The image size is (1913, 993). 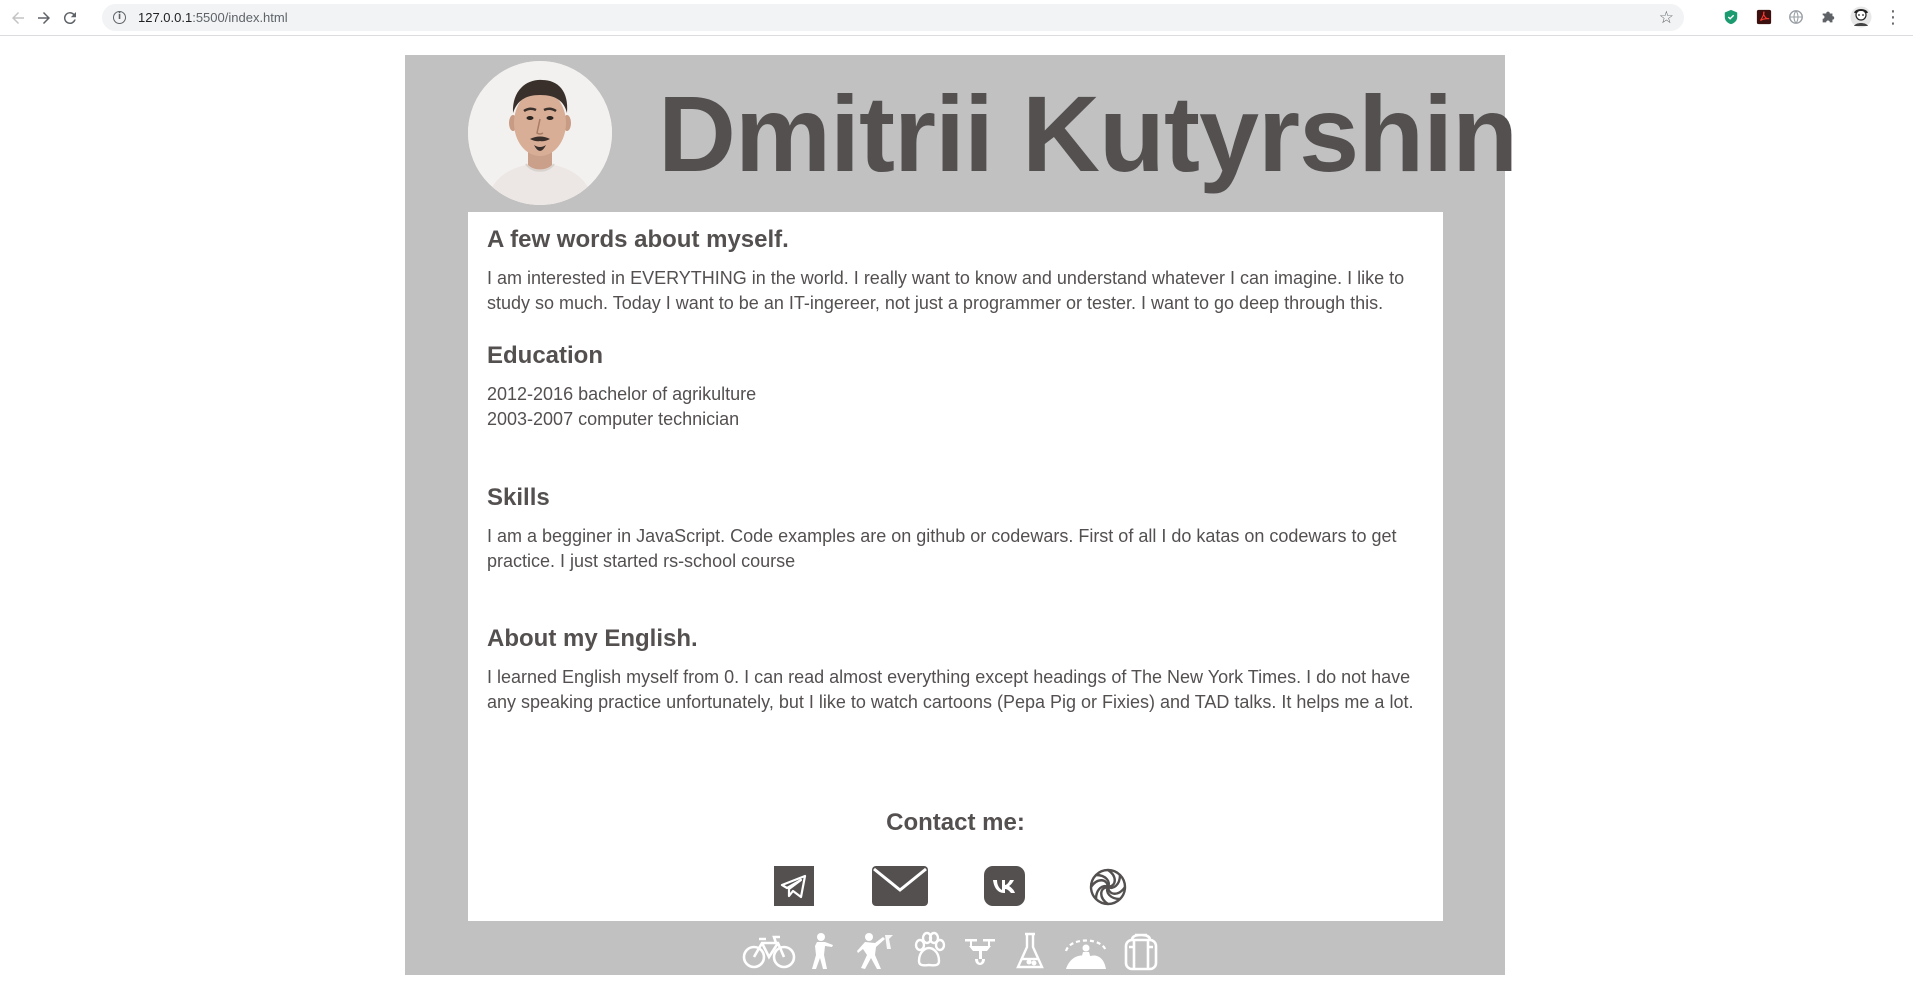 I want to click on back-arrow-icon, so click(x=18, y=18).